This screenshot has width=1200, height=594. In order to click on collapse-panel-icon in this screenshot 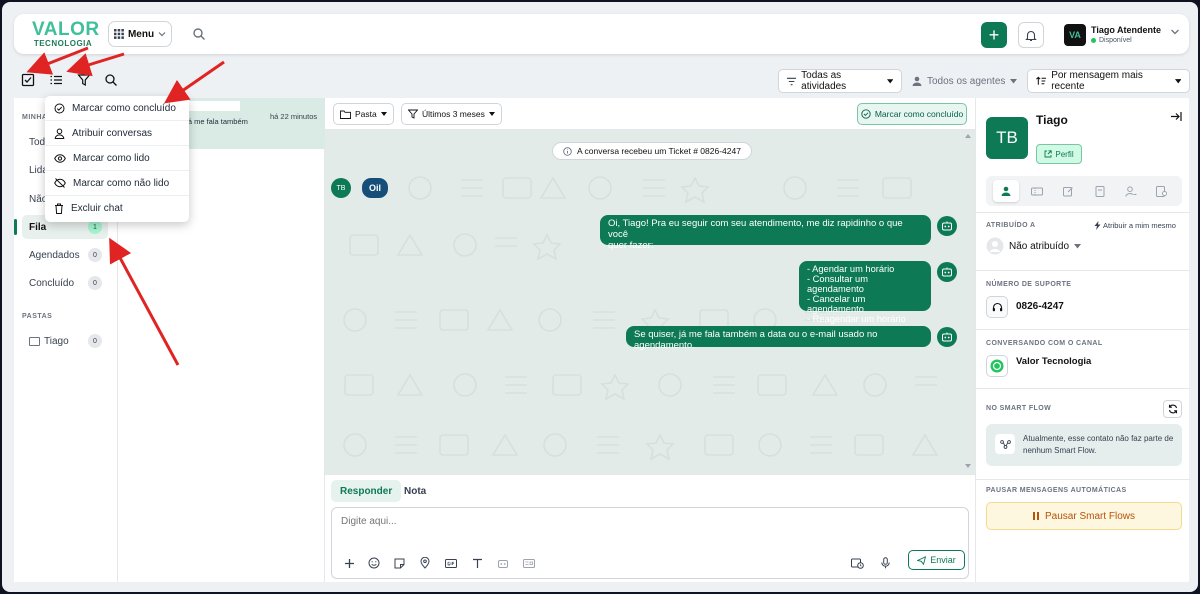, I will do `click(1176, 116)`.